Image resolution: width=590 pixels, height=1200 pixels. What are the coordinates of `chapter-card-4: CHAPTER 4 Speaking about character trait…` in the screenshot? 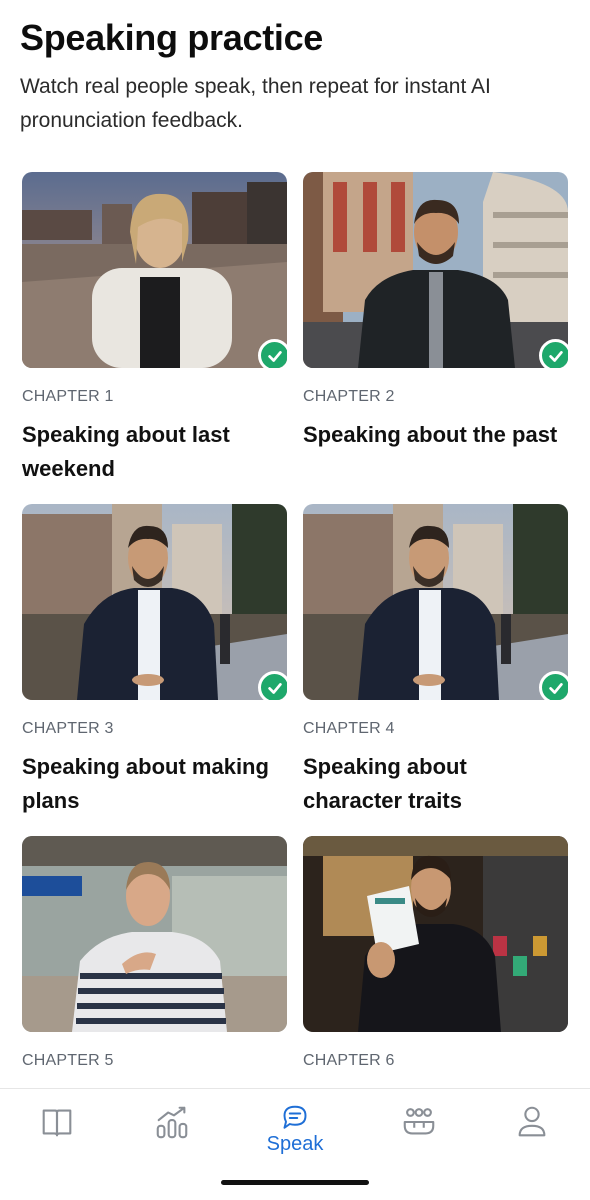 It's located at (435, 661).